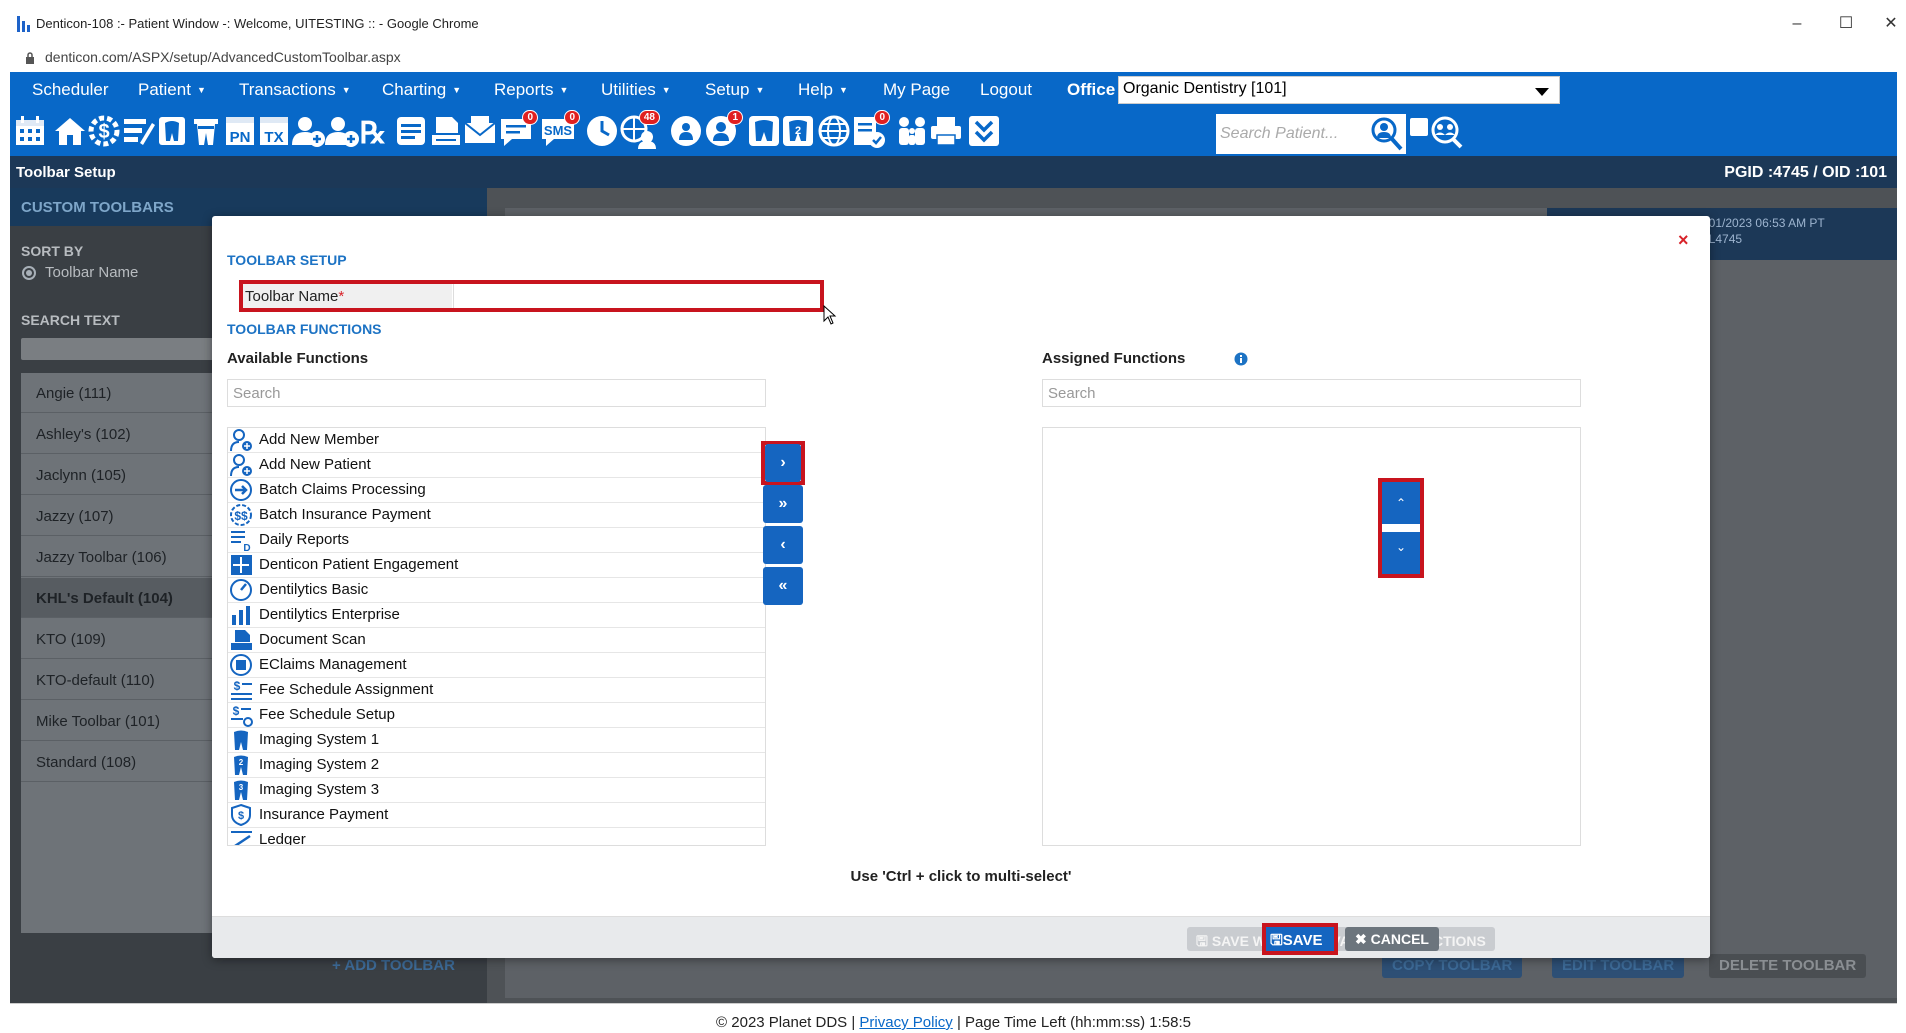  What do you see at coordinates (138, 131) in the screenshot?
I see `notes-pen-icon` at bounding box center [138, 131].